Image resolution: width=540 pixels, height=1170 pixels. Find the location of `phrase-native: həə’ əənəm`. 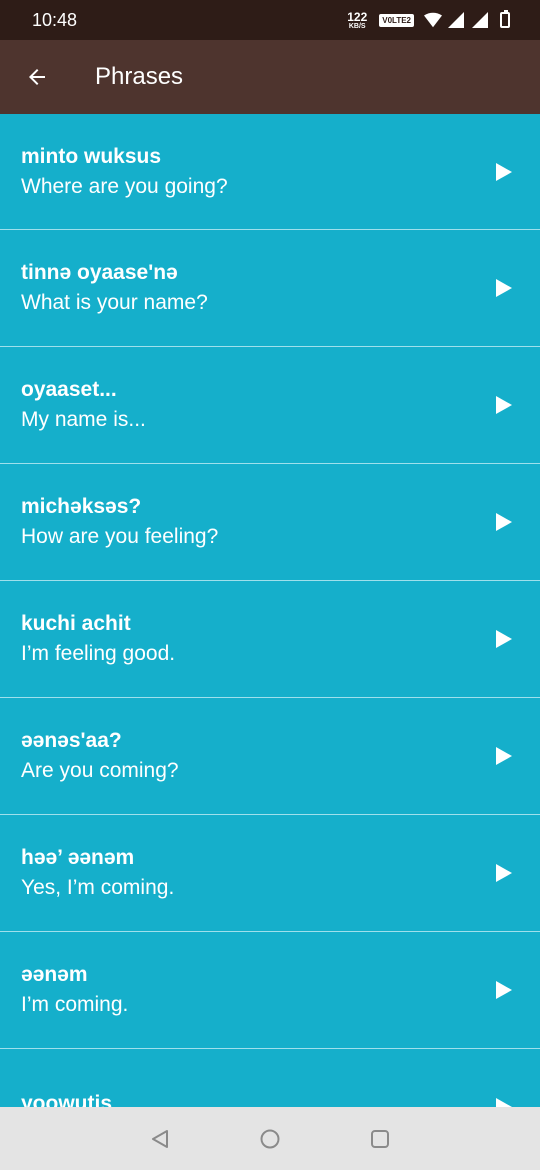

phrase-native: həə’ əənəm is located at coordinates (78, 857).